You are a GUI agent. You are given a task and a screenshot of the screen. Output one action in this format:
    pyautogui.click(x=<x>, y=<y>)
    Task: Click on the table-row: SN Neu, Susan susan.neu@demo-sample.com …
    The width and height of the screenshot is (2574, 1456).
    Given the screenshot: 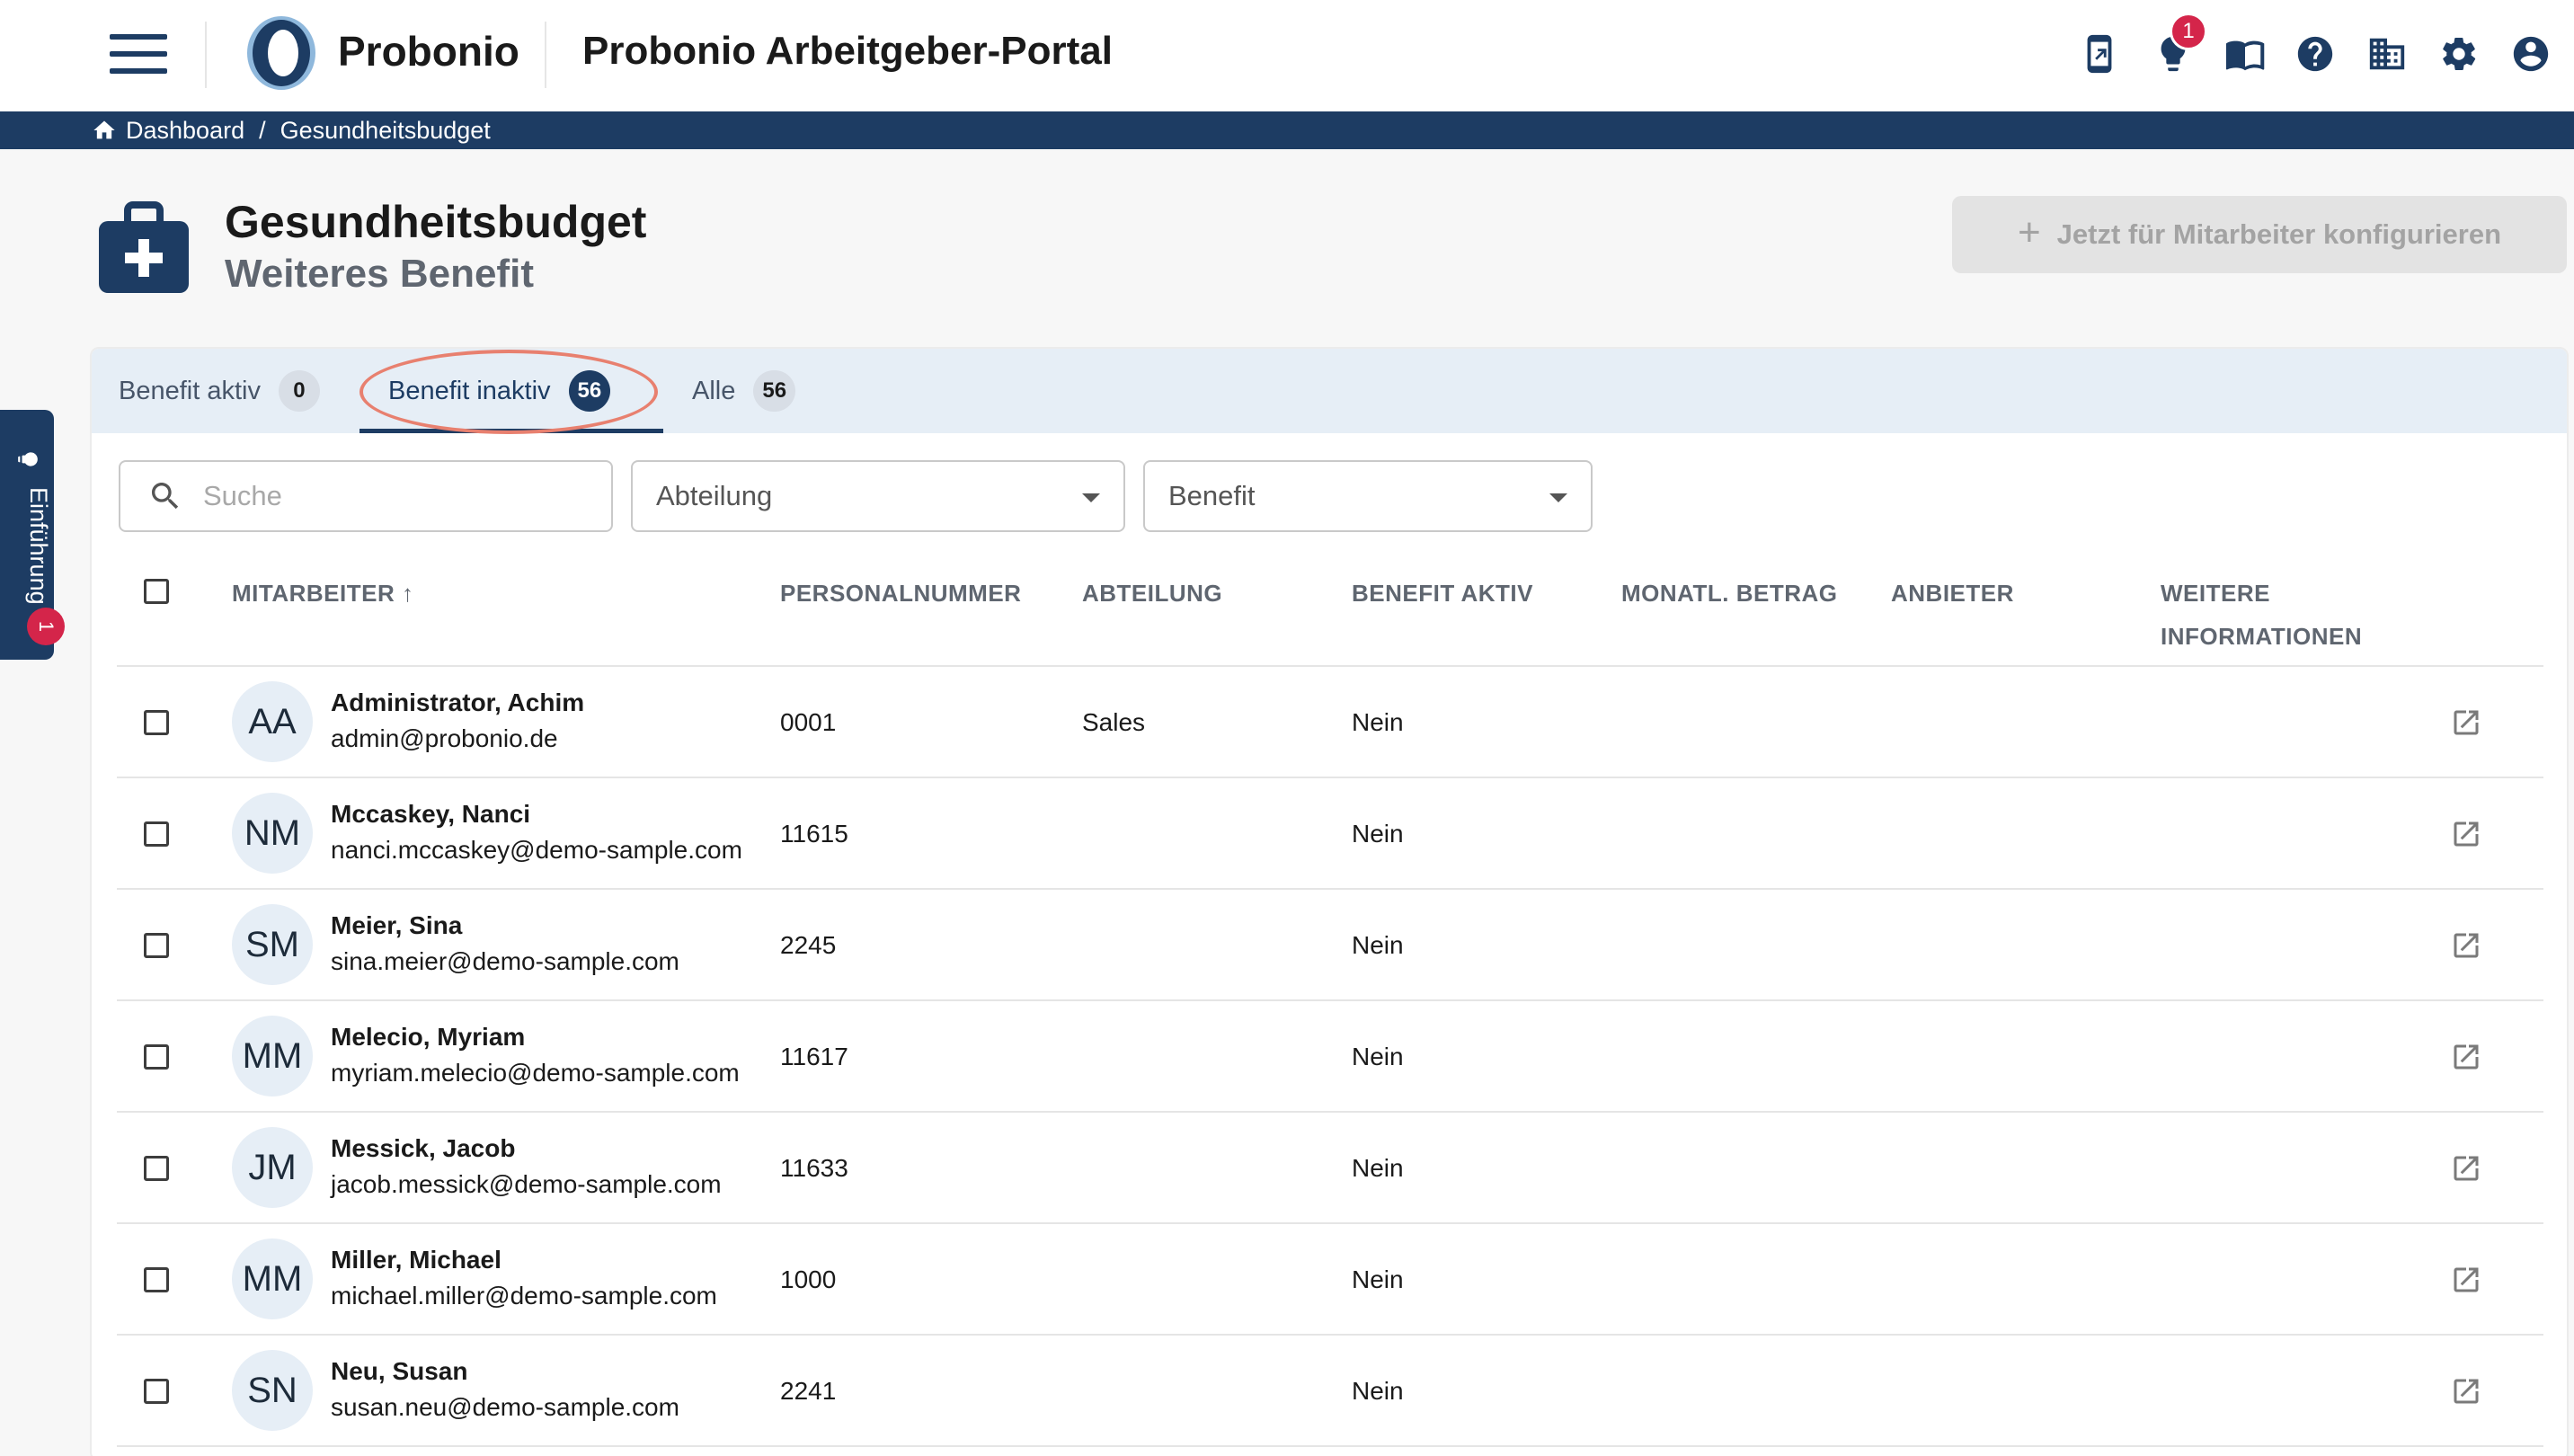 What is the action you would take?
    pyautogui.click(x=1329, y=1391)
    